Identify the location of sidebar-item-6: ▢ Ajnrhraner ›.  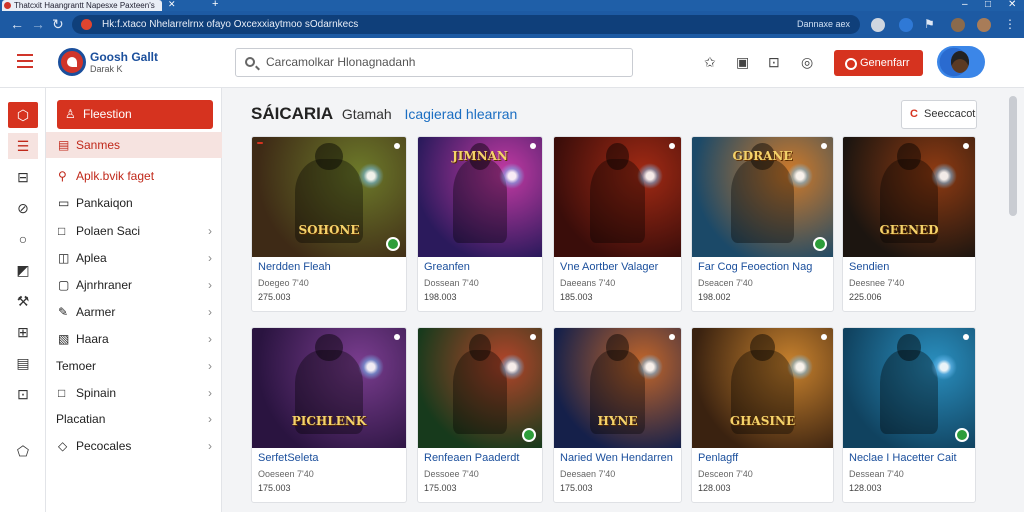
(134, 285).